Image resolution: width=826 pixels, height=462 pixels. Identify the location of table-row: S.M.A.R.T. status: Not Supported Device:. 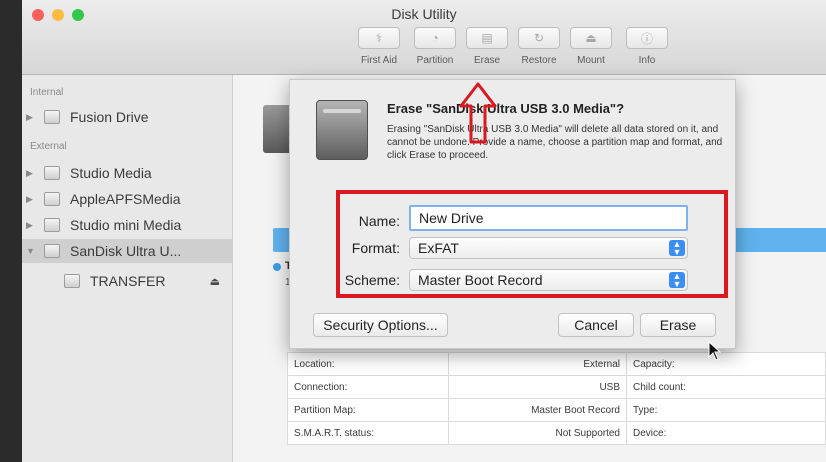
(556, 433).